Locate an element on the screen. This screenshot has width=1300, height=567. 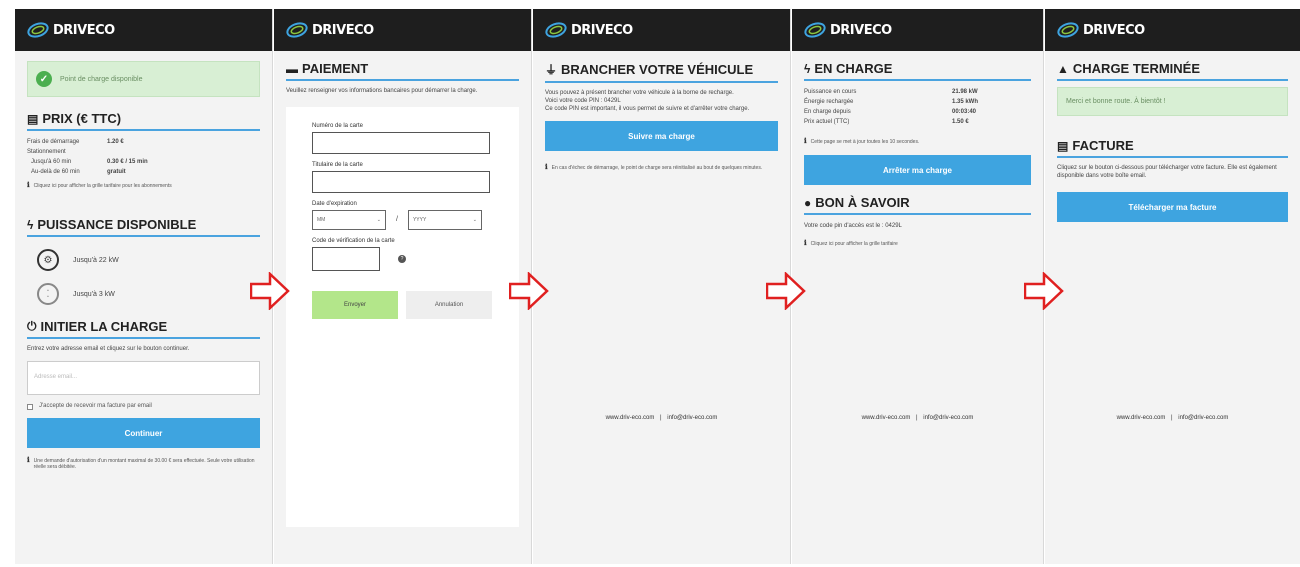
price-row: Stationnement is located at coordinates (46, 152).